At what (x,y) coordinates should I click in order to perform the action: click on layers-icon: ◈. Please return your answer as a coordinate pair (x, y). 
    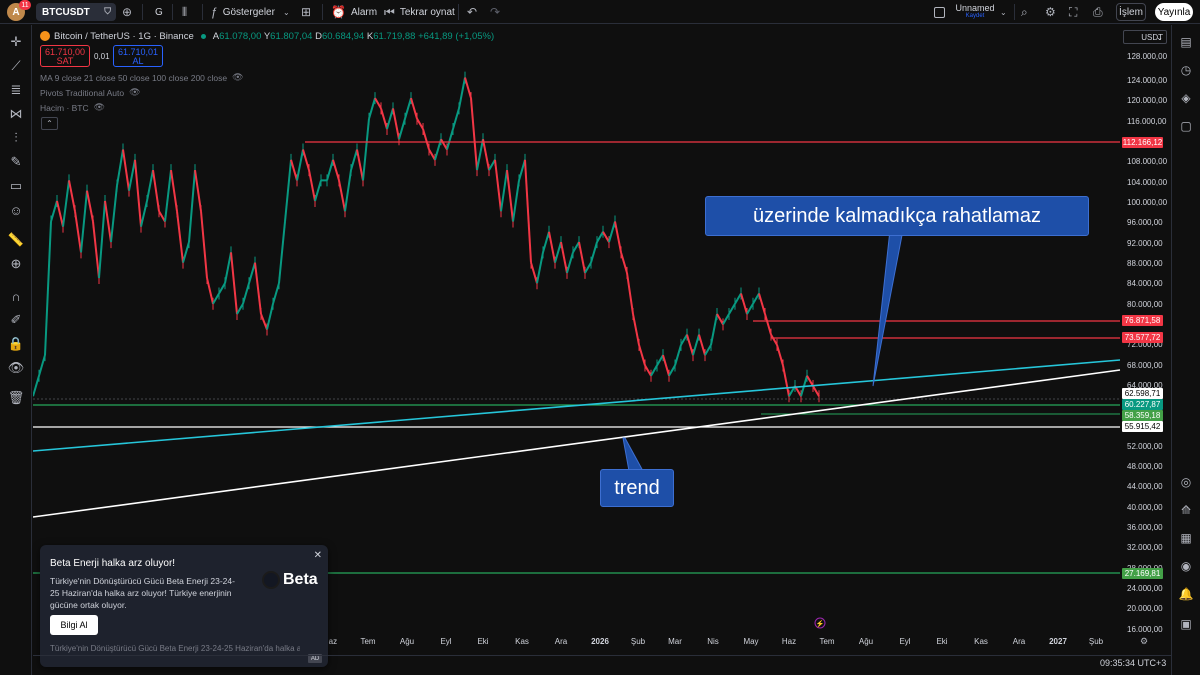
    Looking at the image, I should click on (1186, 98).